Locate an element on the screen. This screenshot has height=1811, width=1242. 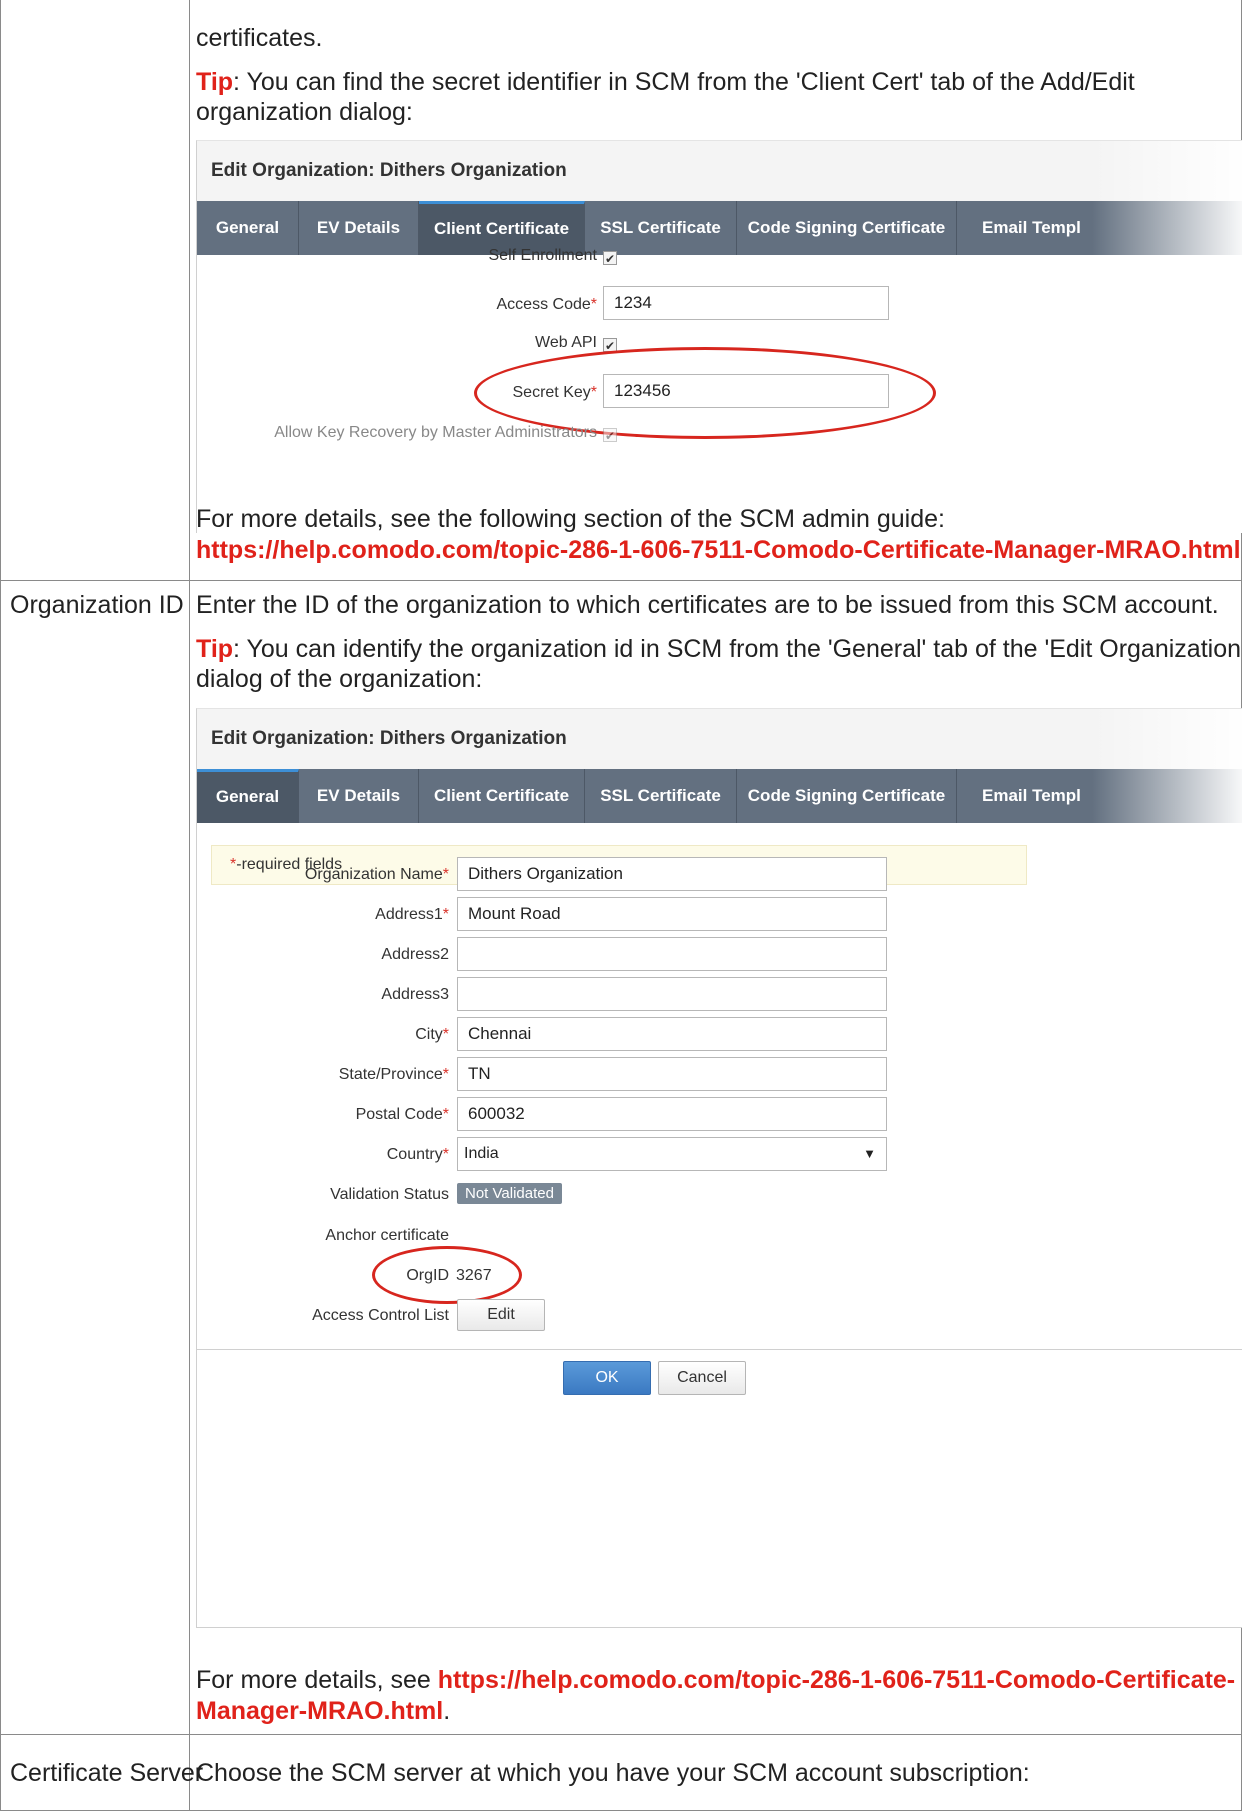
access-code-input: 1234 is located at coordinates (746, 303).